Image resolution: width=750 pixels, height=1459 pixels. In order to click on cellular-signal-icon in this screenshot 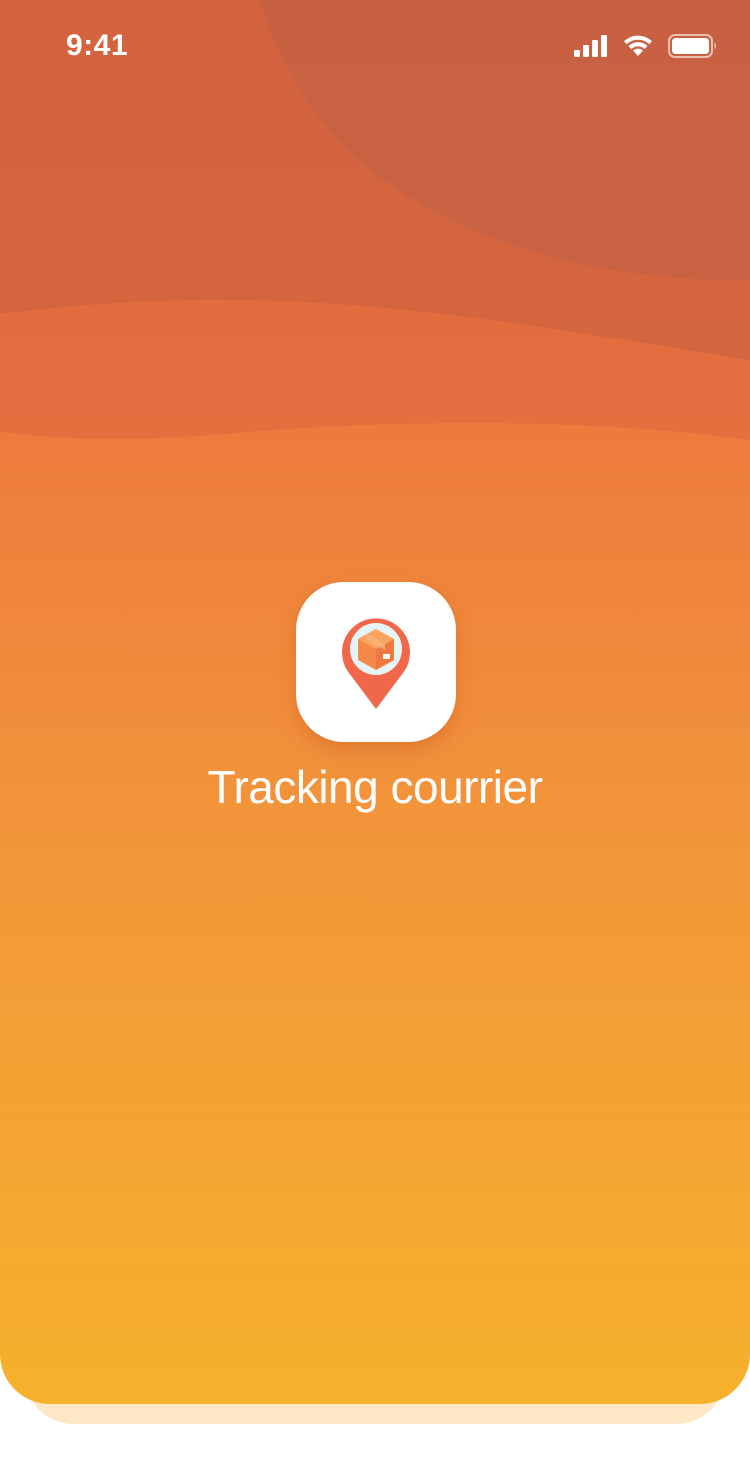, I will do `click(590, 46)`.